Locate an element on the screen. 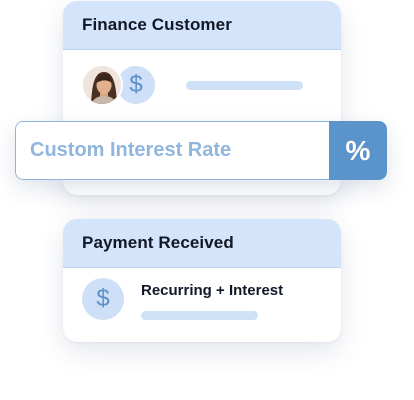  custom-interest-rate-input: Custom Interest Rate is located at coordinates (172, 150).